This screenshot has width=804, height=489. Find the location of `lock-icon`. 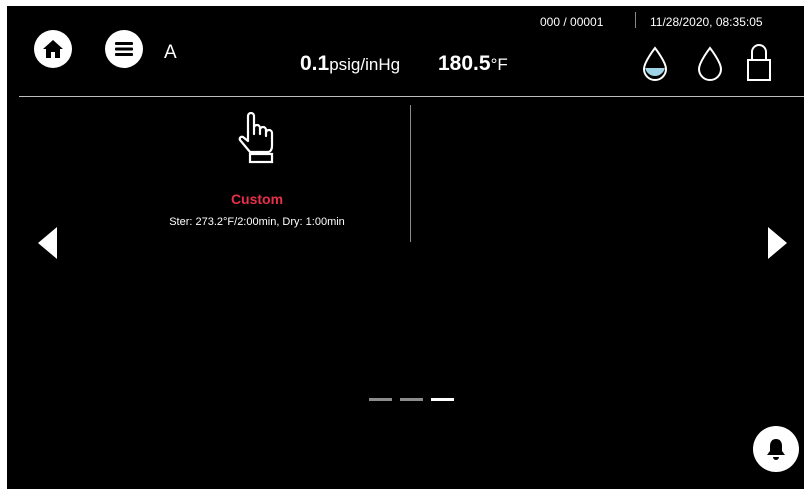

lock-icon is located at coordinates (759, 62).